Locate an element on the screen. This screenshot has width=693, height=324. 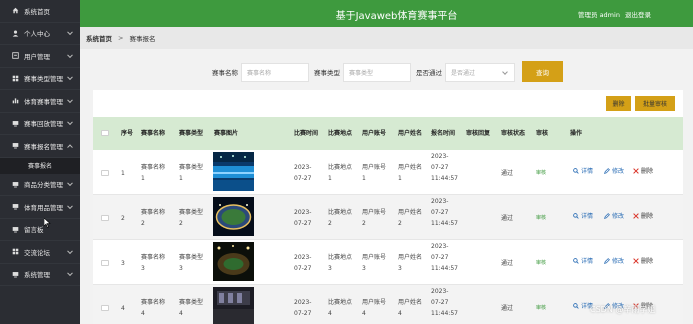
search-name-group: 赛事名称 赛事名称 is located at coordinates (260, 72).